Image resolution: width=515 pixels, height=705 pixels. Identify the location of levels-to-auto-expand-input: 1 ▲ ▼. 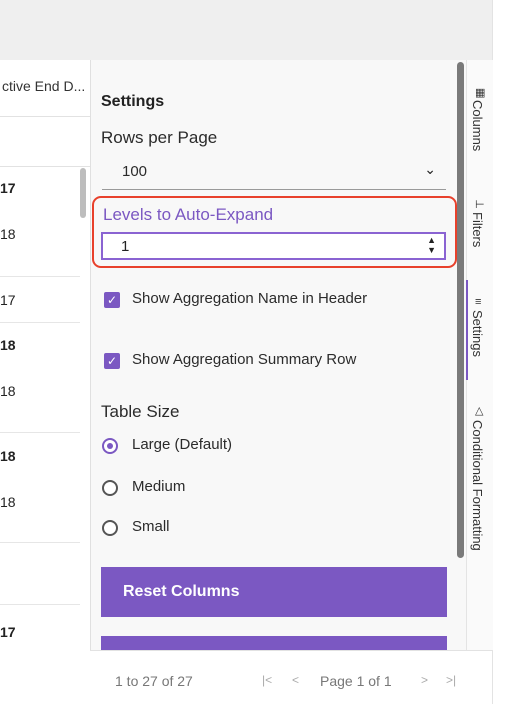
(273, 246).